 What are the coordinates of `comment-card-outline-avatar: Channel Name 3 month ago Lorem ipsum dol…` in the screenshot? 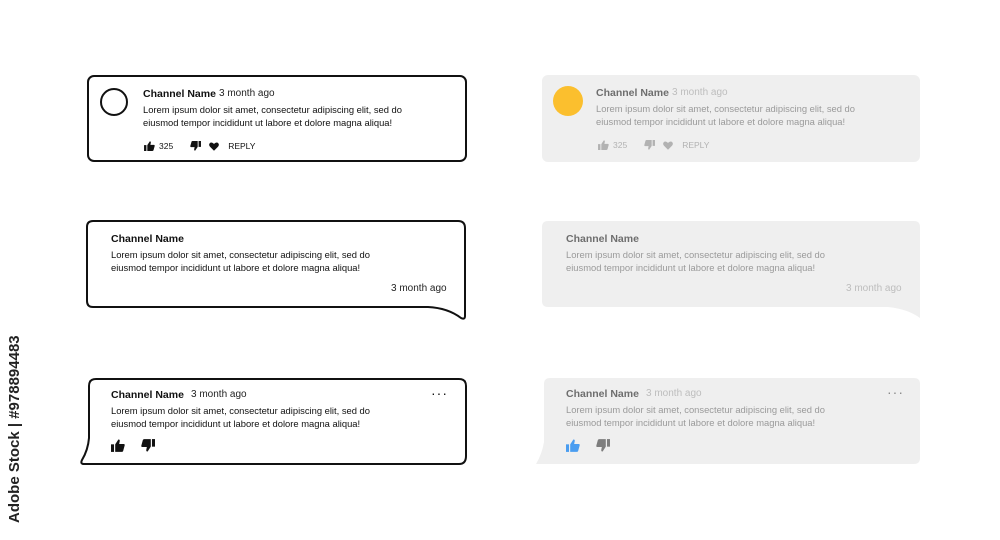 It's located at (277, 118).